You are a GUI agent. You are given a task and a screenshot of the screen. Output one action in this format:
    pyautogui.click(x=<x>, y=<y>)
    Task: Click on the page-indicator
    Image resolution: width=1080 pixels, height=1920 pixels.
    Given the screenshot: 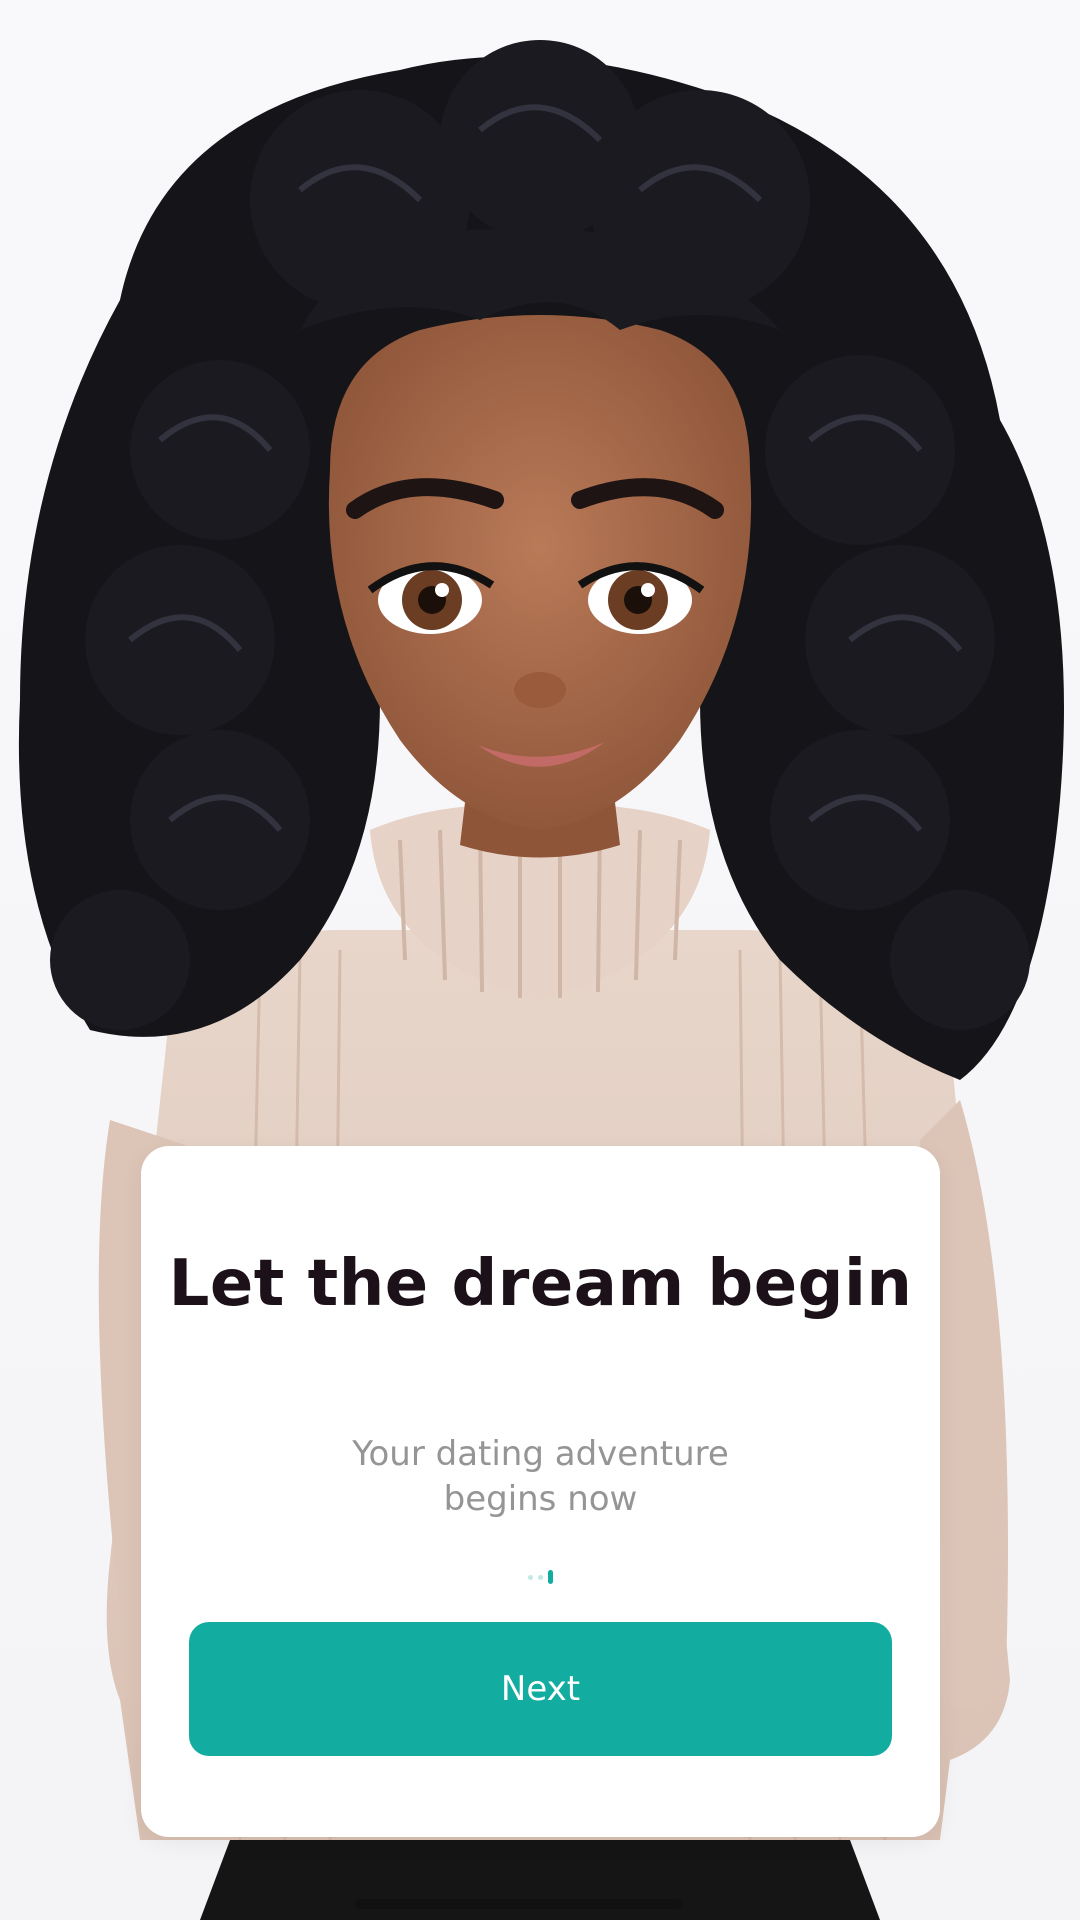 What is the action you would take?
    pyautogui.click(x=540, y=1577)
    